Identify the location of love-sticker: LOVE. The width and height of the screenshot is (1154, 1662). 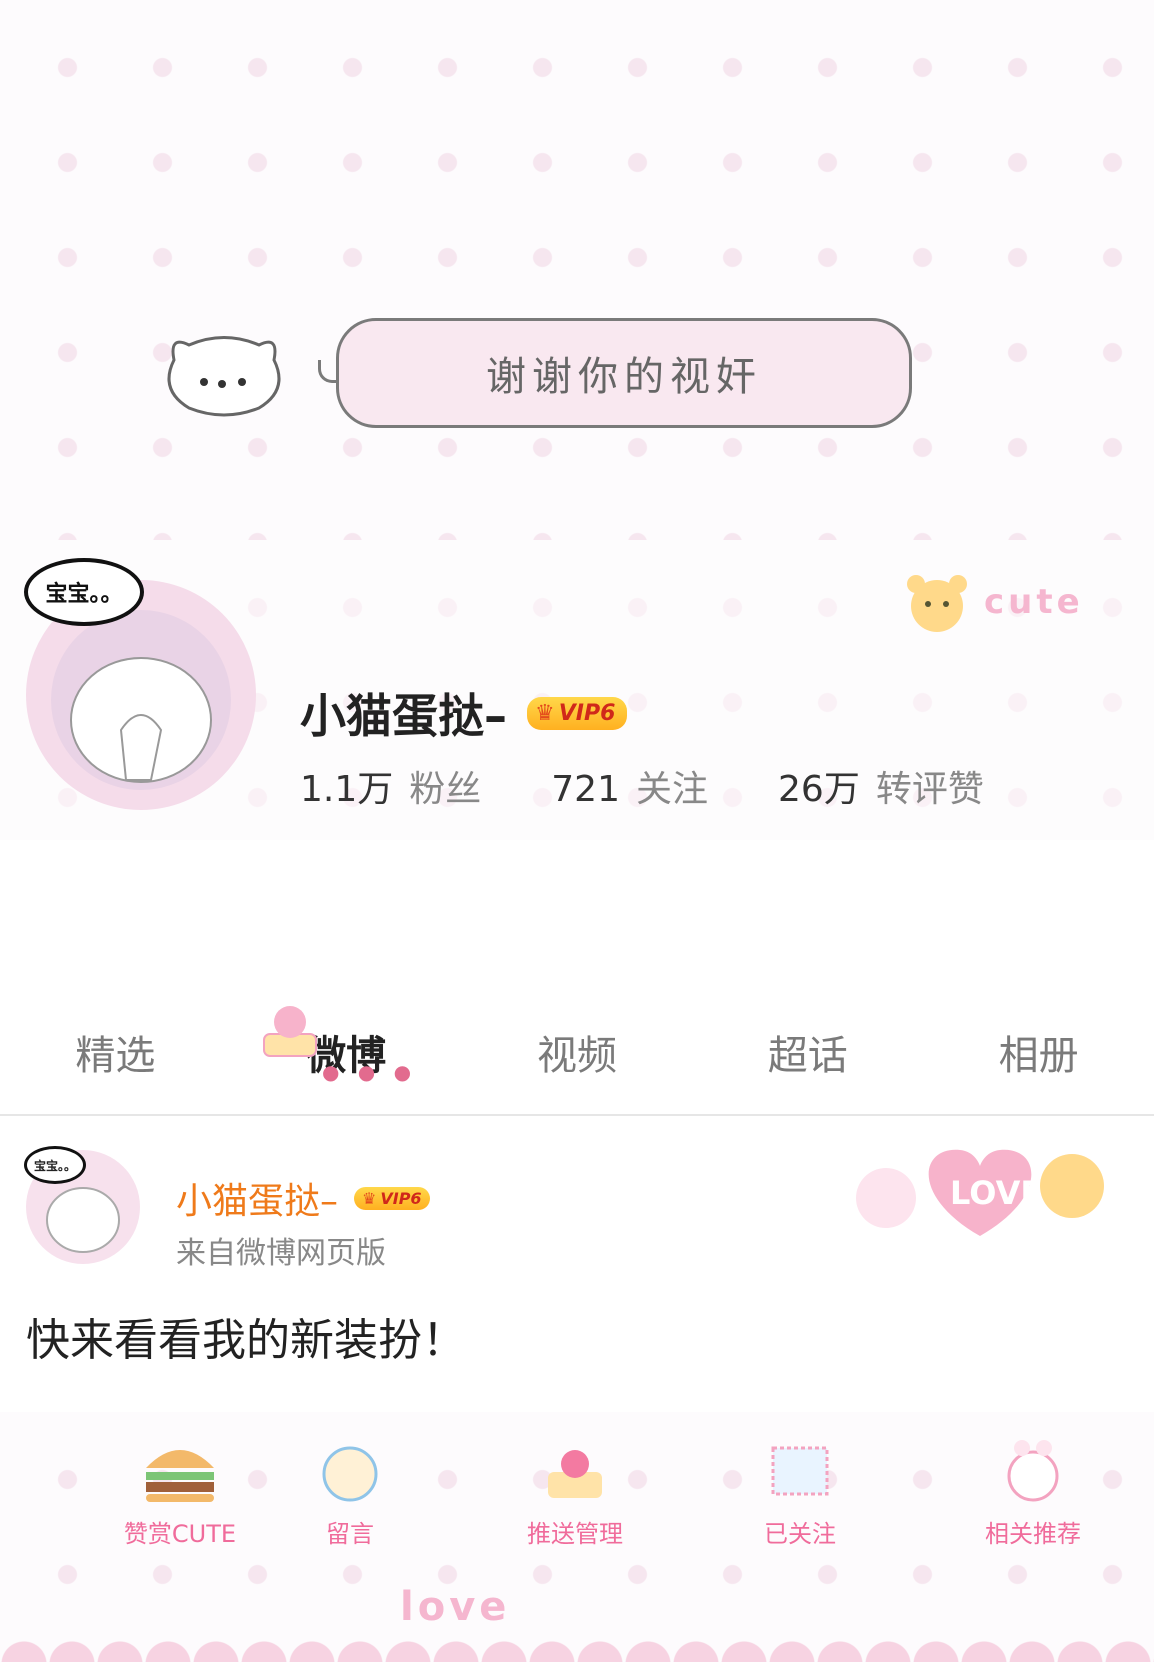
(980, 1193).